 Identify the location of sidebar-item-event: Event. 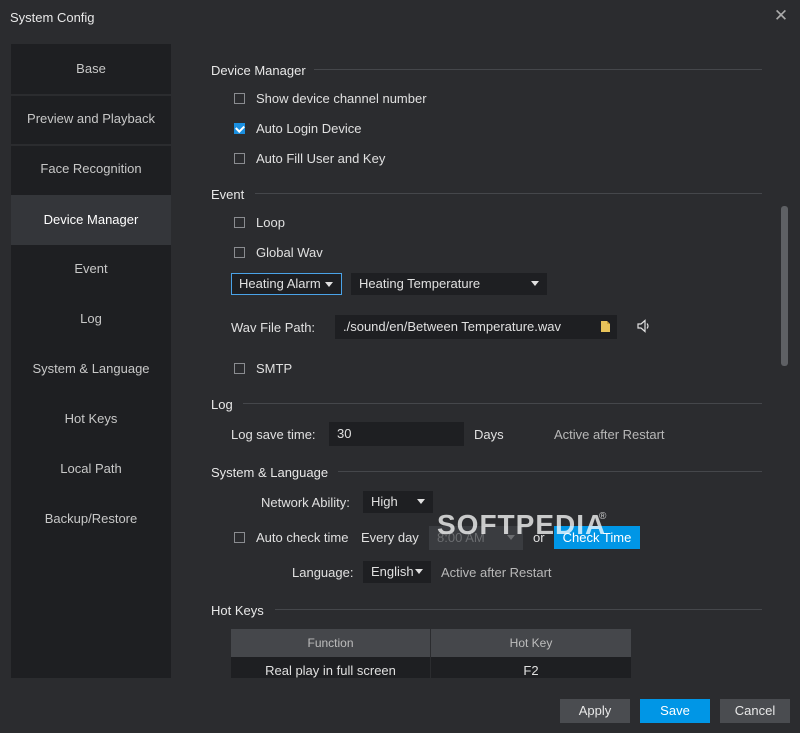
(91, 269).